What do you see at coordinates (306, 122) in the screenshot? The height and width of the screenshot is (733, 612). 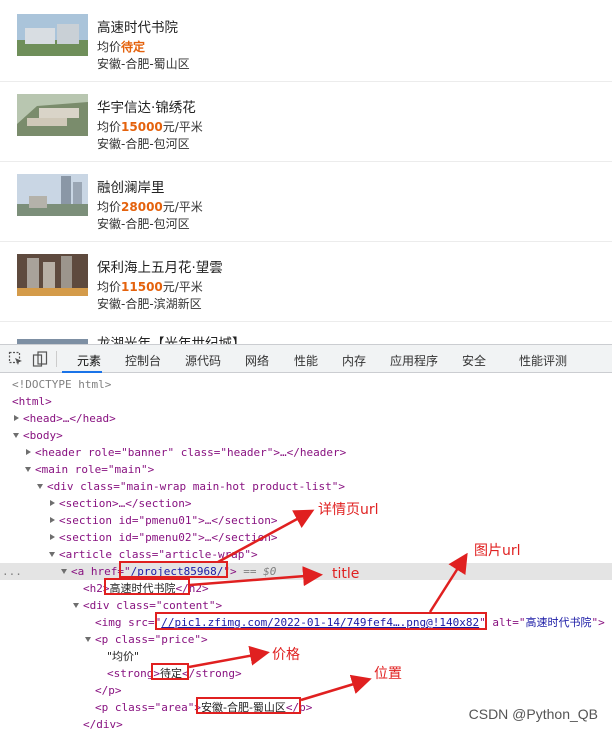 I see `listing-item: 华宇信达·锦绣花 均价15000元/平米 安徽-合肥-包河区` at bounding box center [306, 122].